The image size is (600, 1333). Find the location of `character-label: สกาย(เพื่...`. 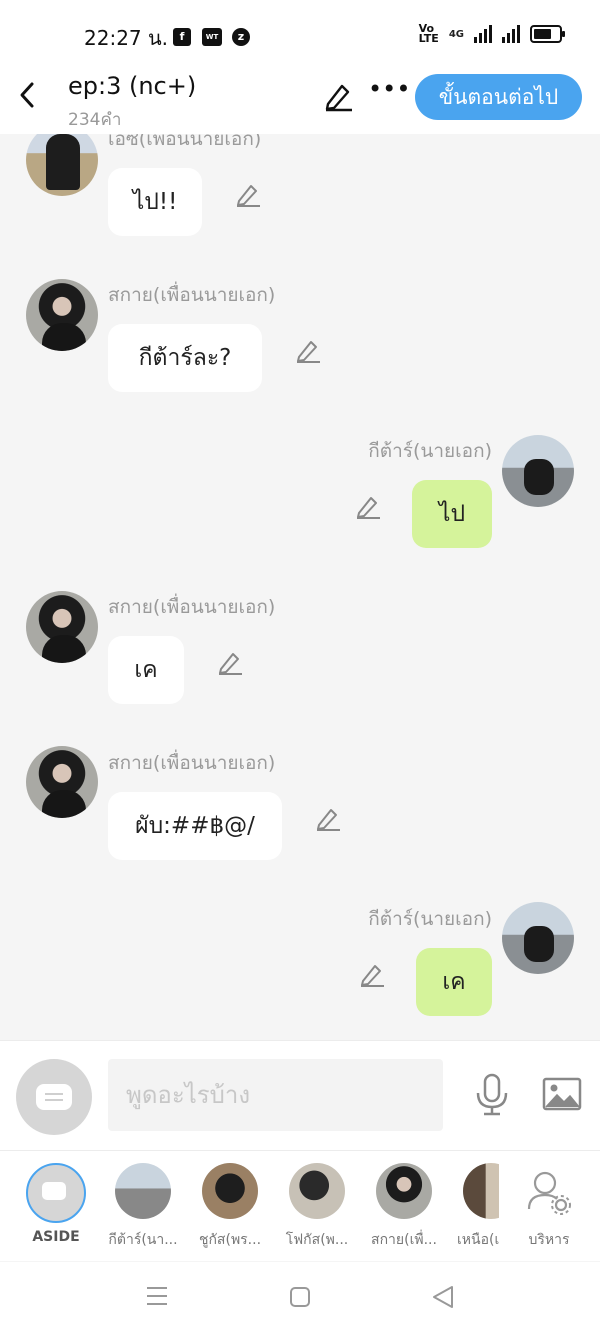

character-label: สกาย(เพื่... is located at coordinates (404, 1240).